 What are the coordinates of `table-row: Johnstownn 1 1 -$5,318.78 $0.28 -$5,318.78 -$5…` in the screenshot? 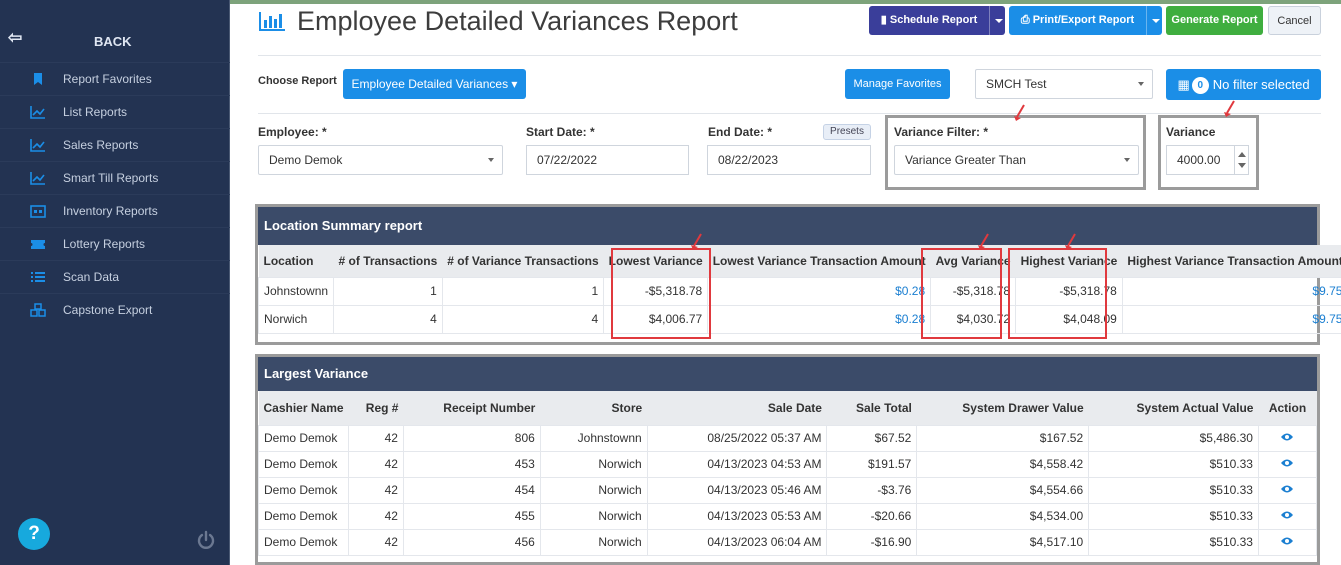 It's located at (799, 291).